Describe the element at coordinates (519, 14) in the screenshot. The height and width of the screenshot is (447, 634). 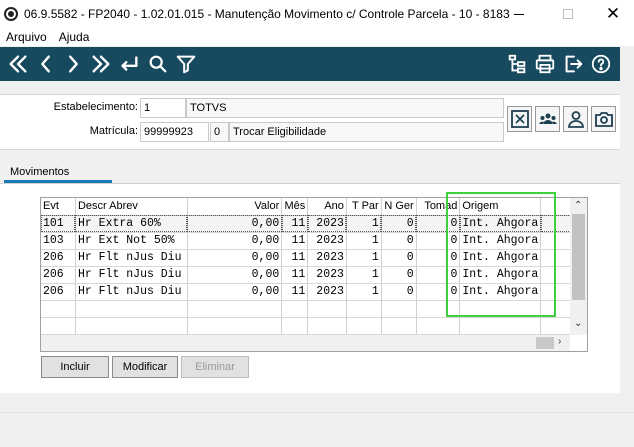
I see `minimize-button` at that location.